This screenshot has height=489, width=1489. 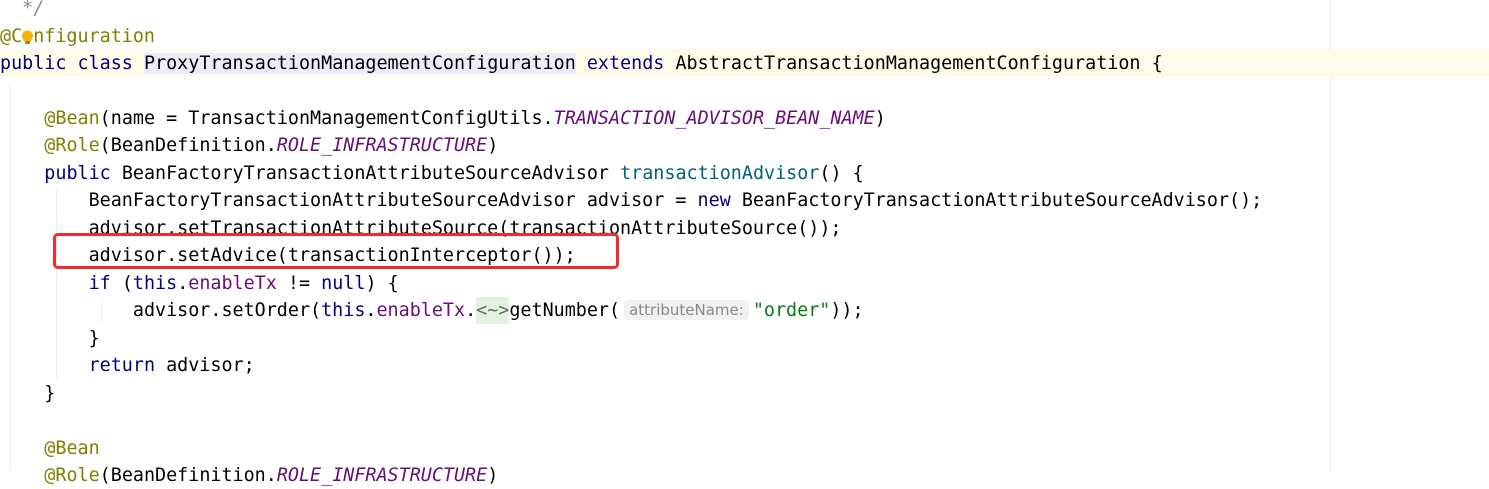 I want to click on code-text: ) {, so click(x=382, y=283).